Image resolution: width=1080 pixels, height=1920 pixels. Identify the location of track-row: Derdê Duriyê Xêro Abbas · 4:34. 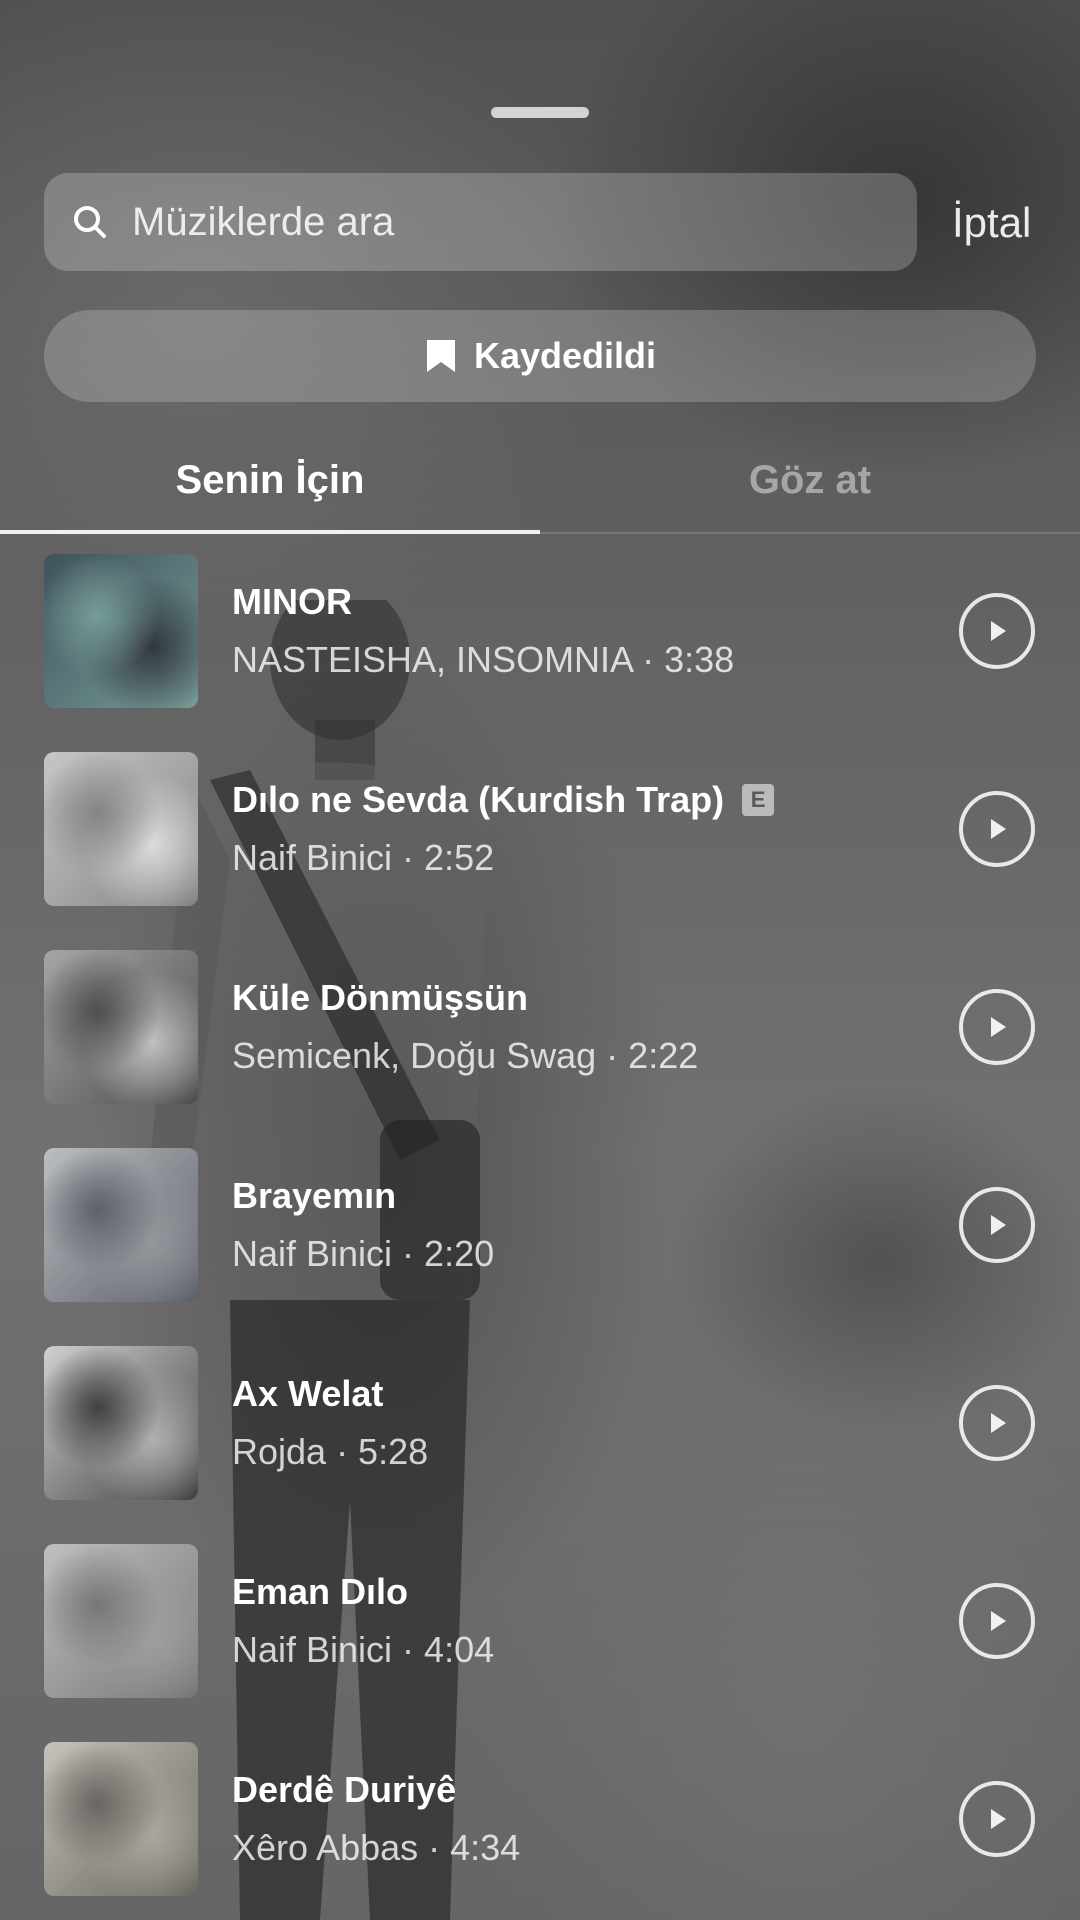
(540, 1826).